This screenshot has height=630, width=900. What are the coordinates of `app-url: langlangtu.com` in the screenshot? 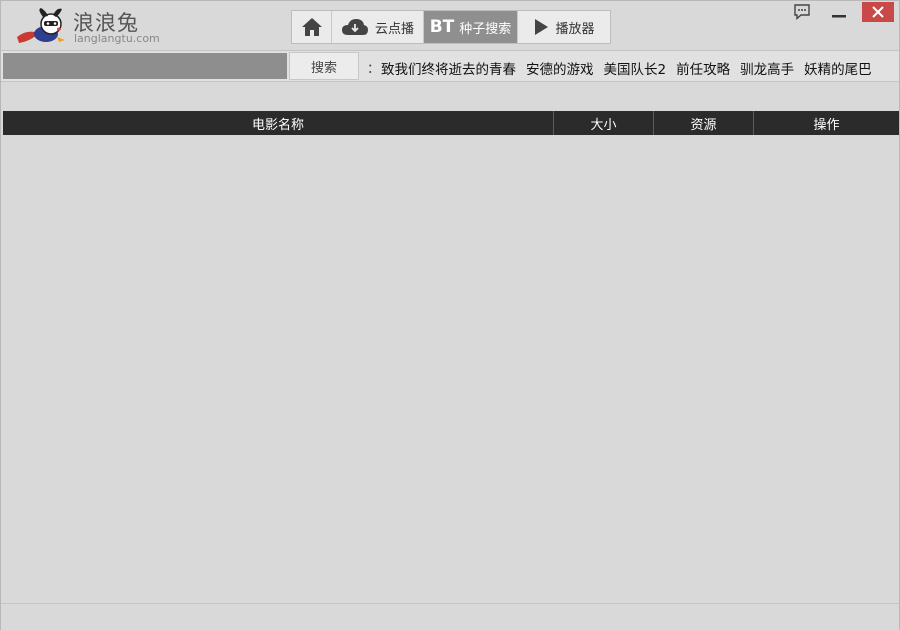 It's located at (117, 38).